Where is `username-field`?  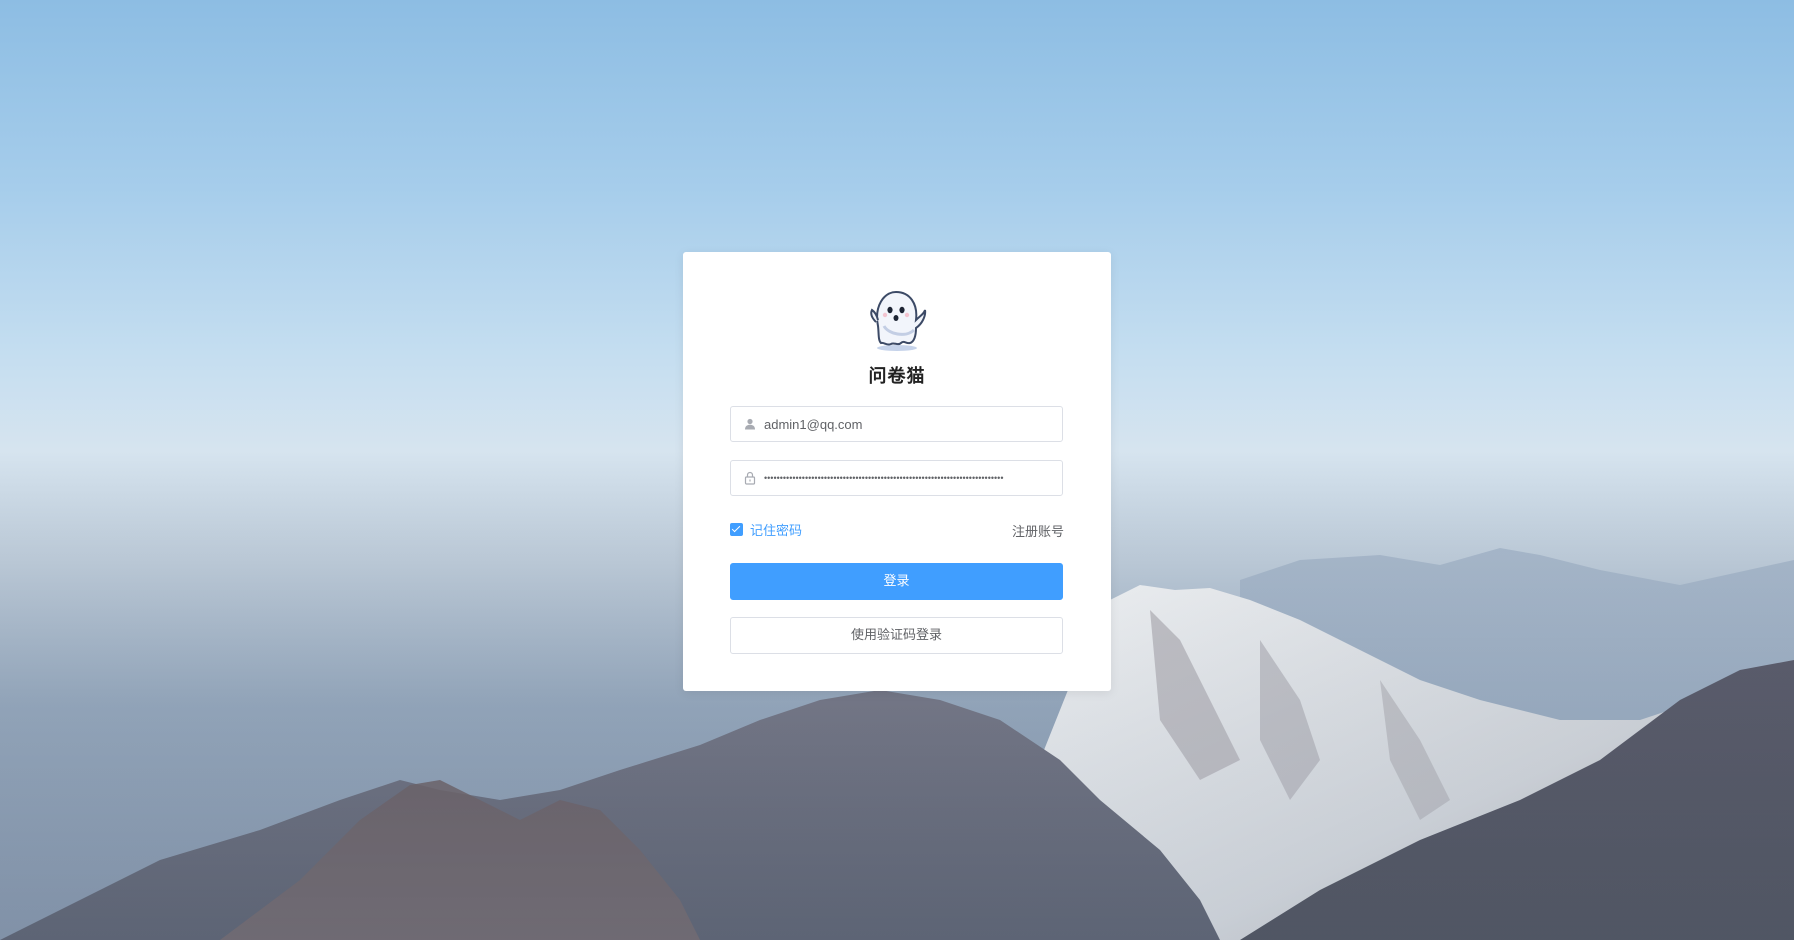
username-field is located at coordinates (896, 424).